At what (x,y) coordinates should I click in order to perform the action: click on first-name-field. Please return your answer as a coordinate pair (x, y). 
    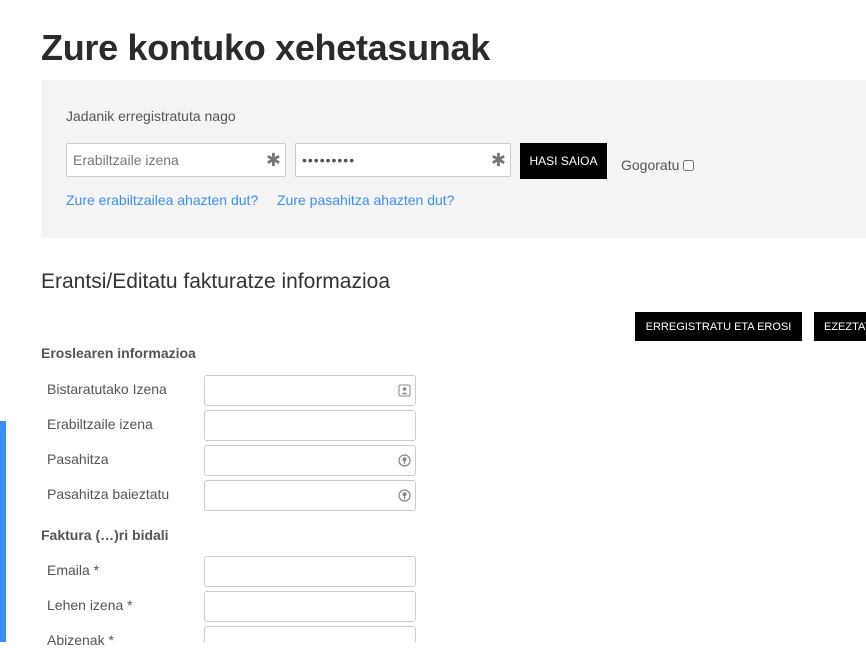
    Looking at the image, I should click on (310, 606).